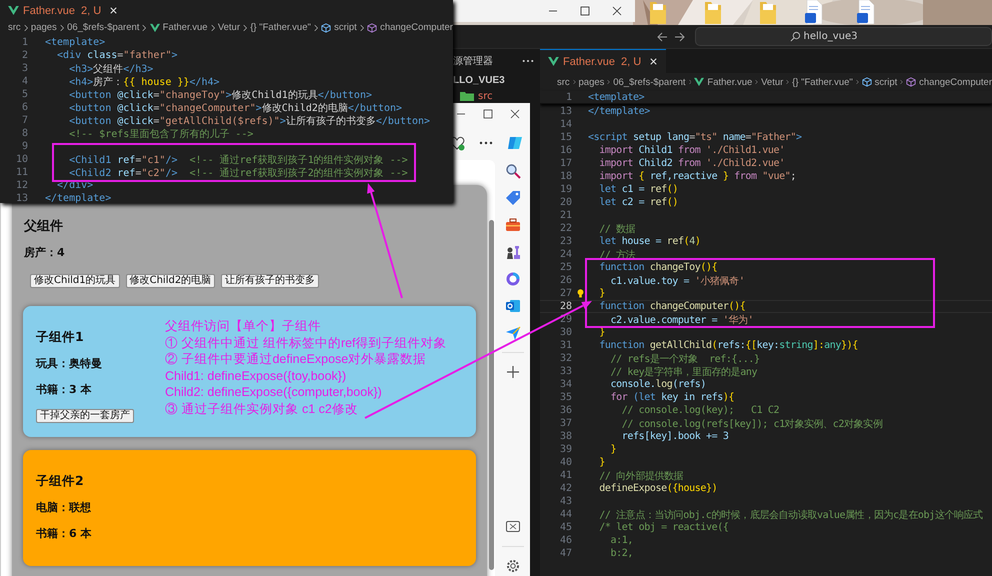 This screenshot has width=992, height=576. Describe the element at coordinates (496, 81) in the screenshot. I see `project-name: LLO_VUE3` at that location.